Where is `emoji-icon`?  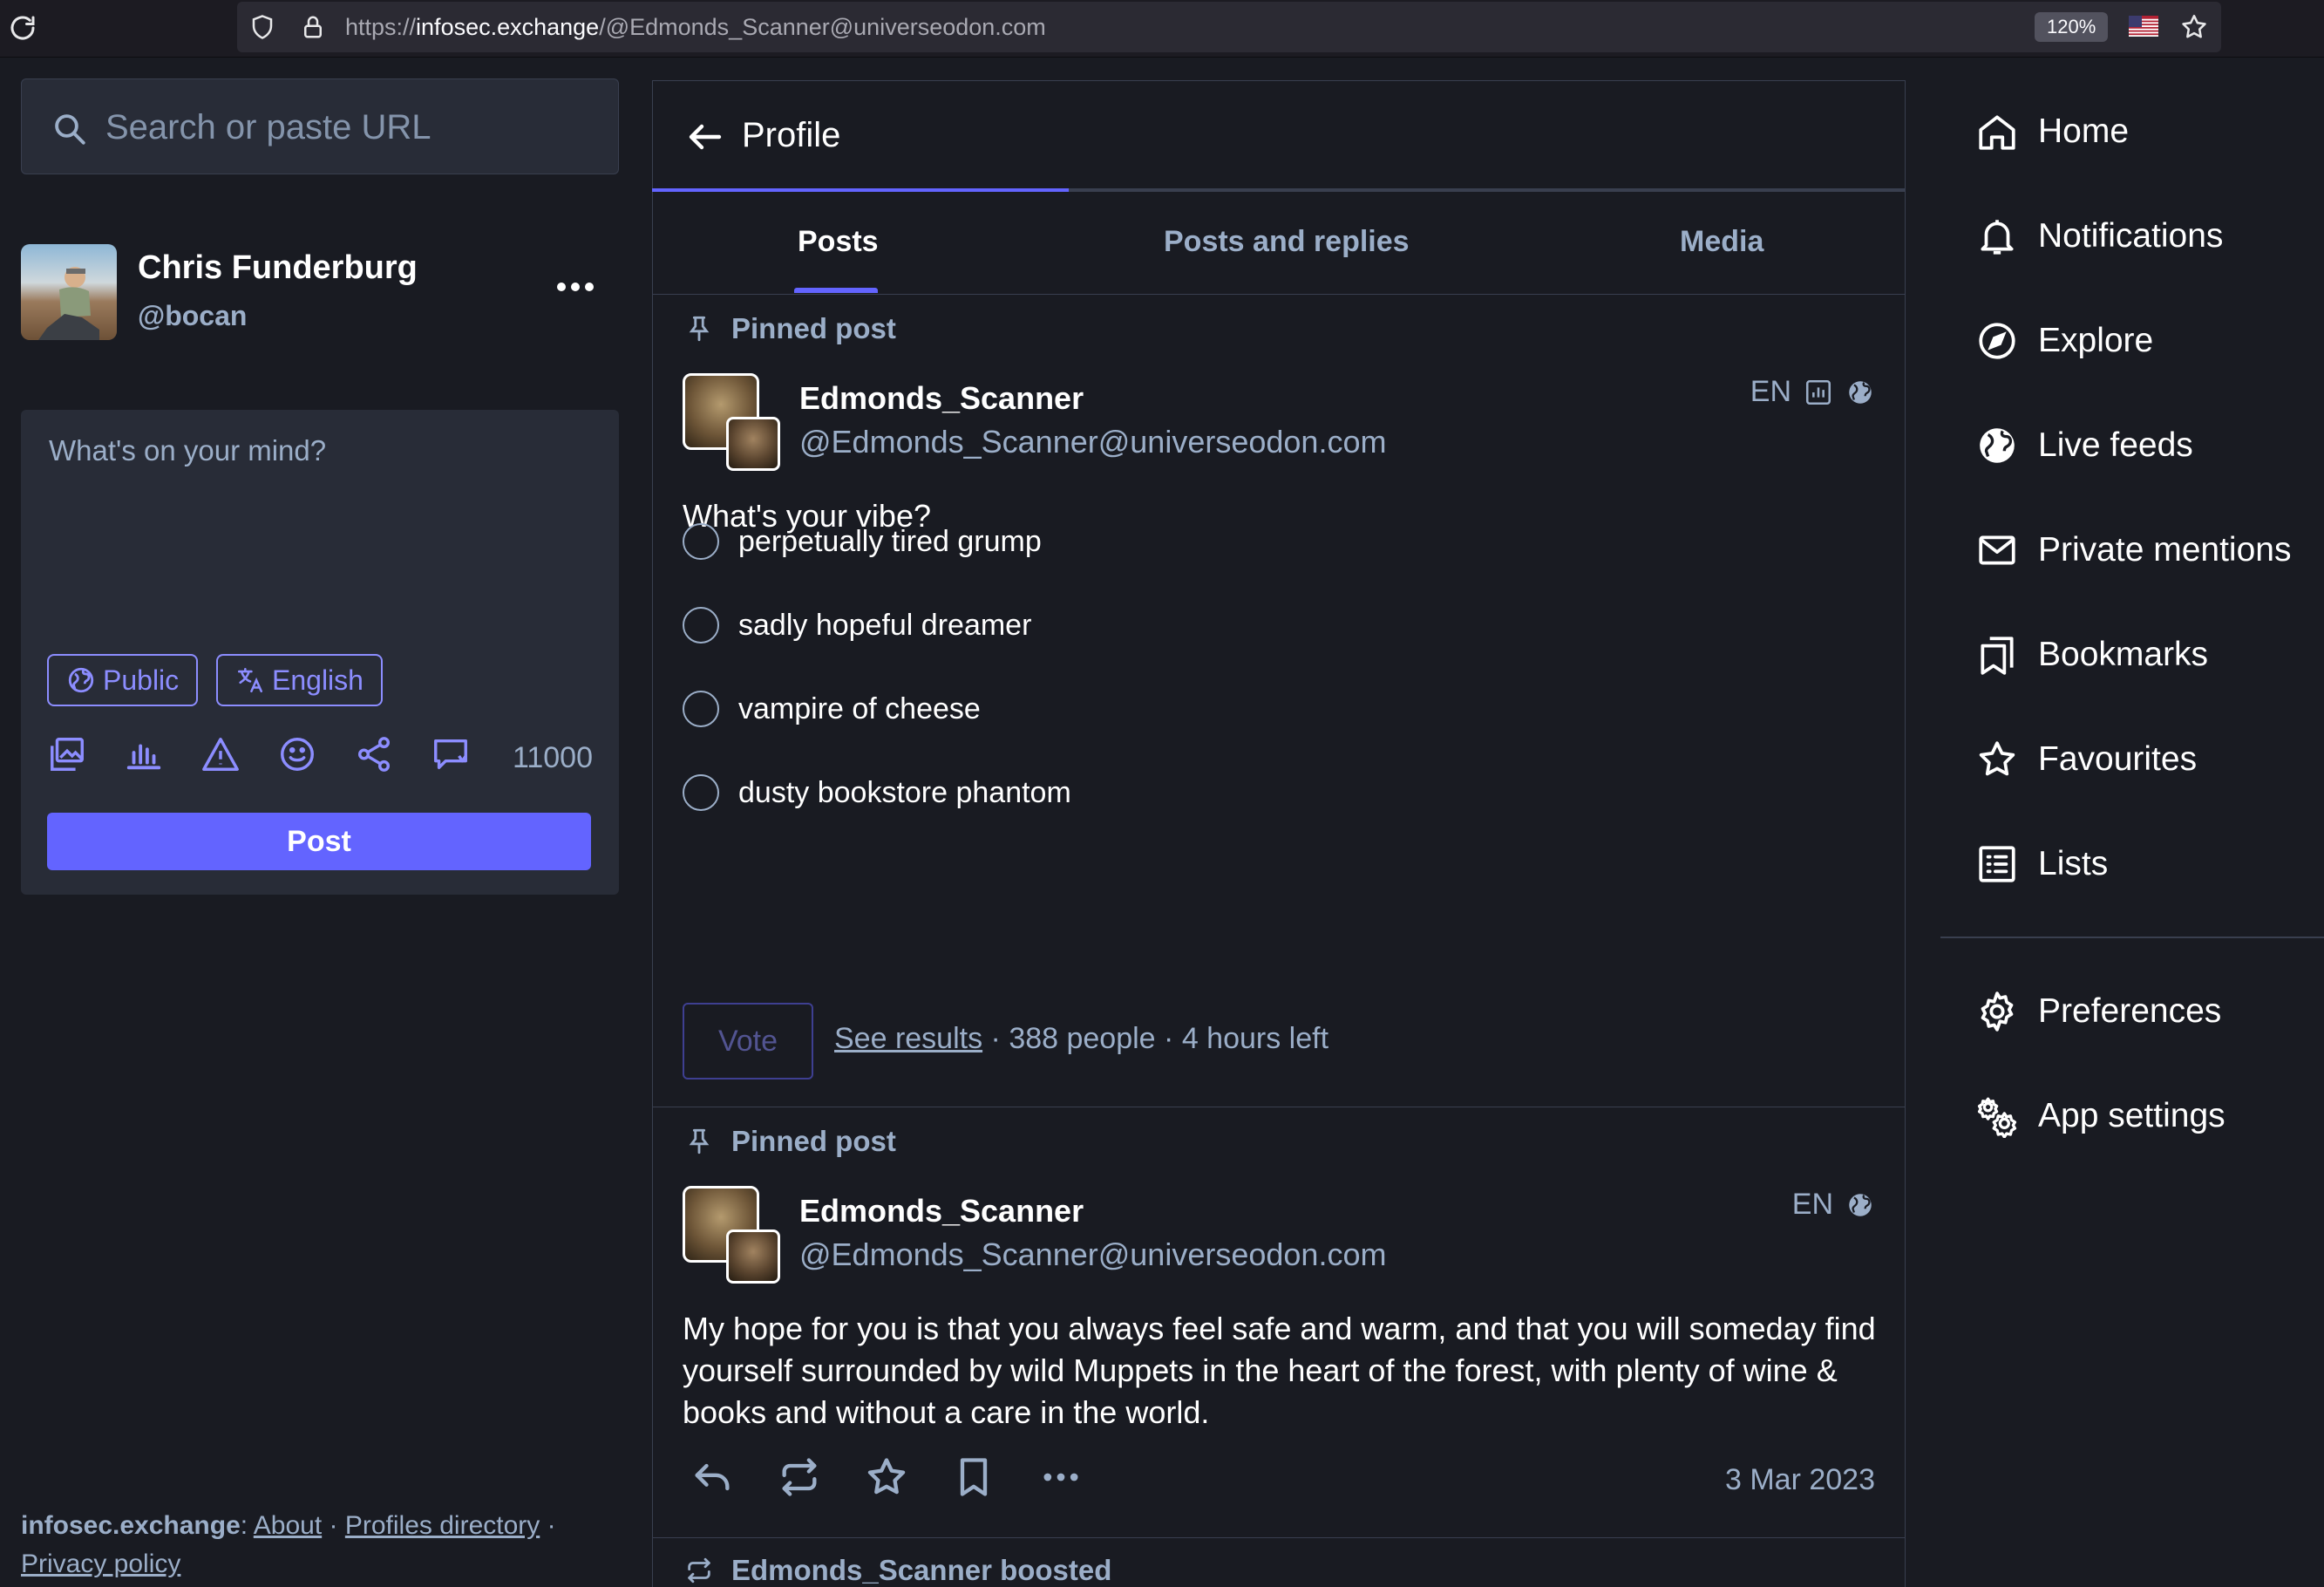
emoji-icon is located at coordinates (297, 754).